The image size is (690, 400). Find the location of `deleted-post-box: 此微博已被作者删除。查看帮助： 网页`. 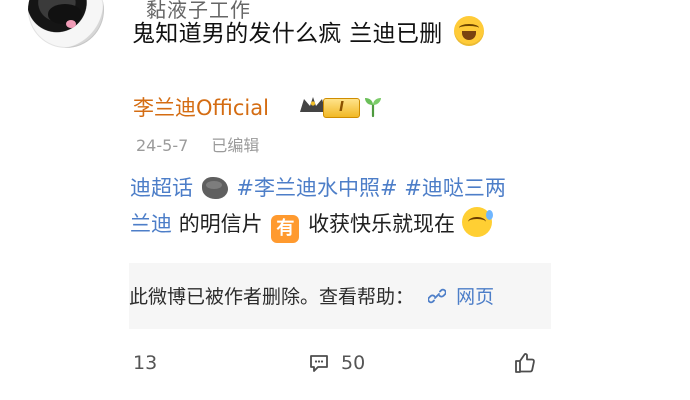

deleted-post-box: 此微博已被作者删除。查看帮助： 网页 is located at coordinates (340, 296).